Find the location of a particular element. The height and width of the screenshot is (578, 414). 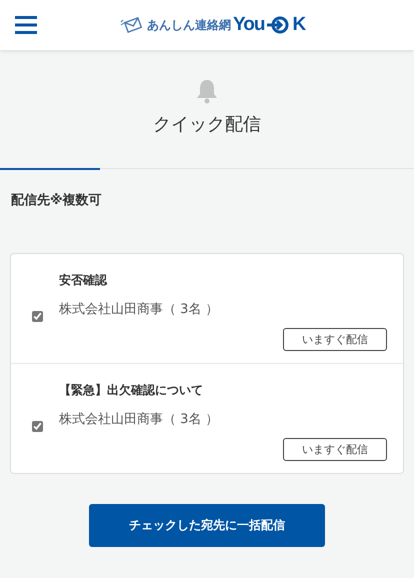

brand-text: K is located at coordinates (299, 25).